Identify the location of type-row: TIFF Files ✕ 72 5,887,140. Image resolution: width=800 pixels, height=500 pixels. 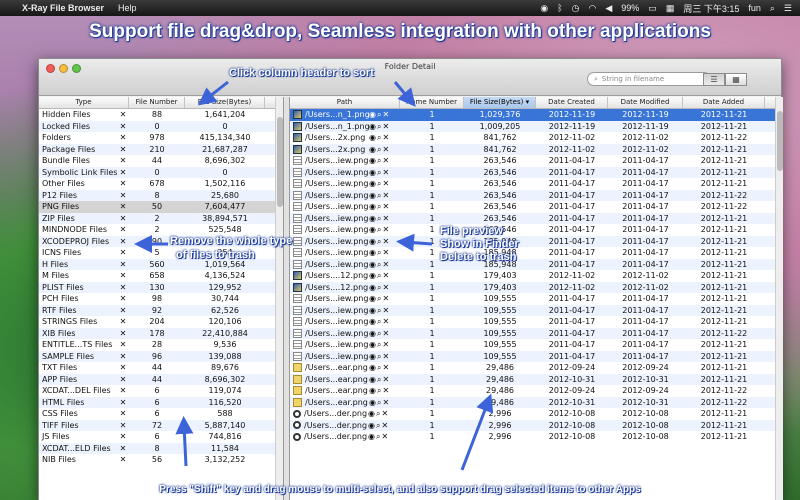
(161, 425).